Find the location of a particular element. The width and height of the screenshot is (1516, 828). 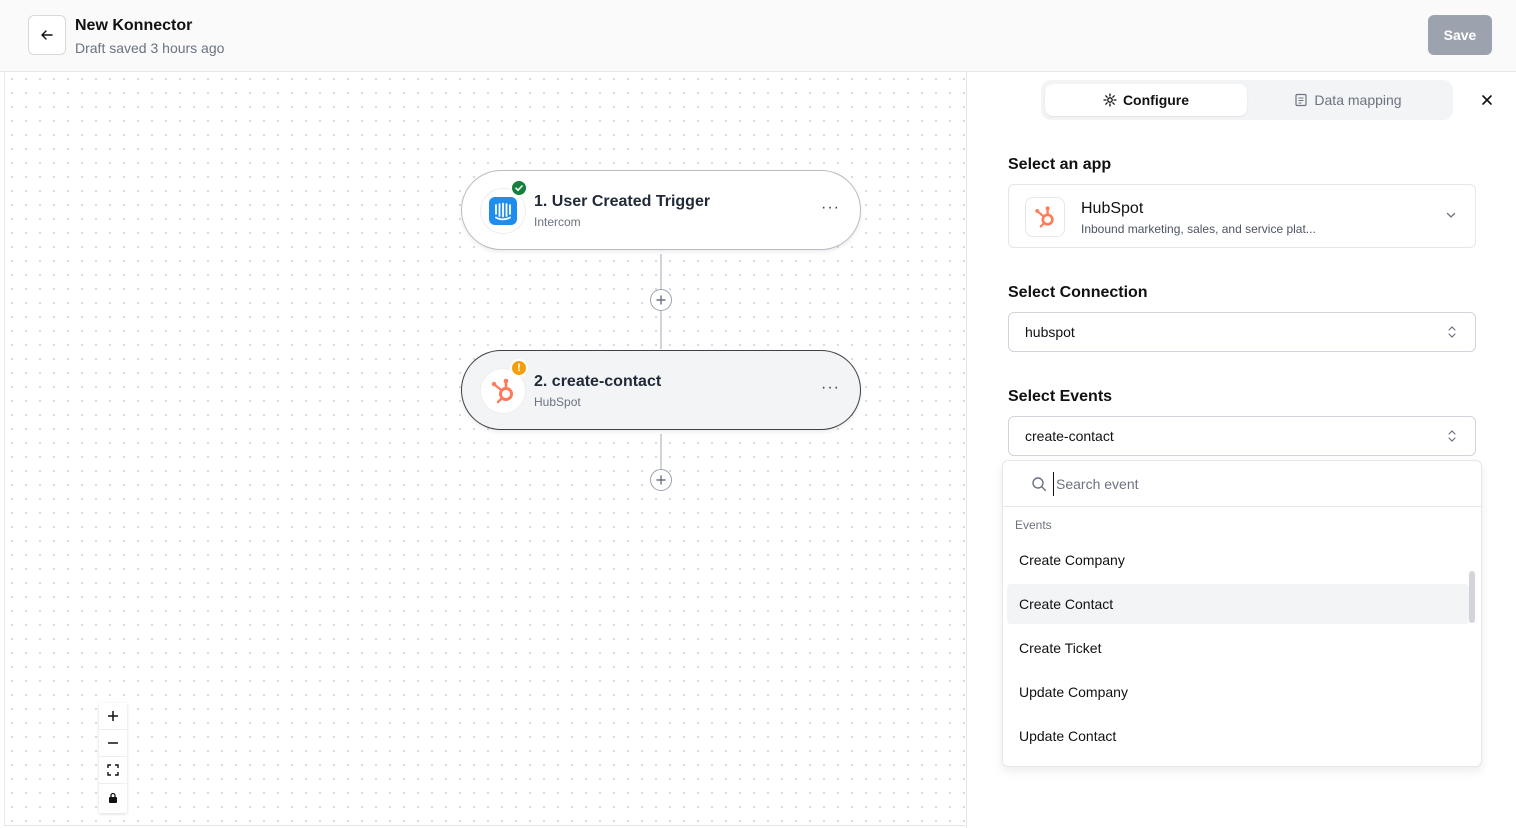

panel-tabs: Configure Data mapping is located at coordinates (1247, 100).